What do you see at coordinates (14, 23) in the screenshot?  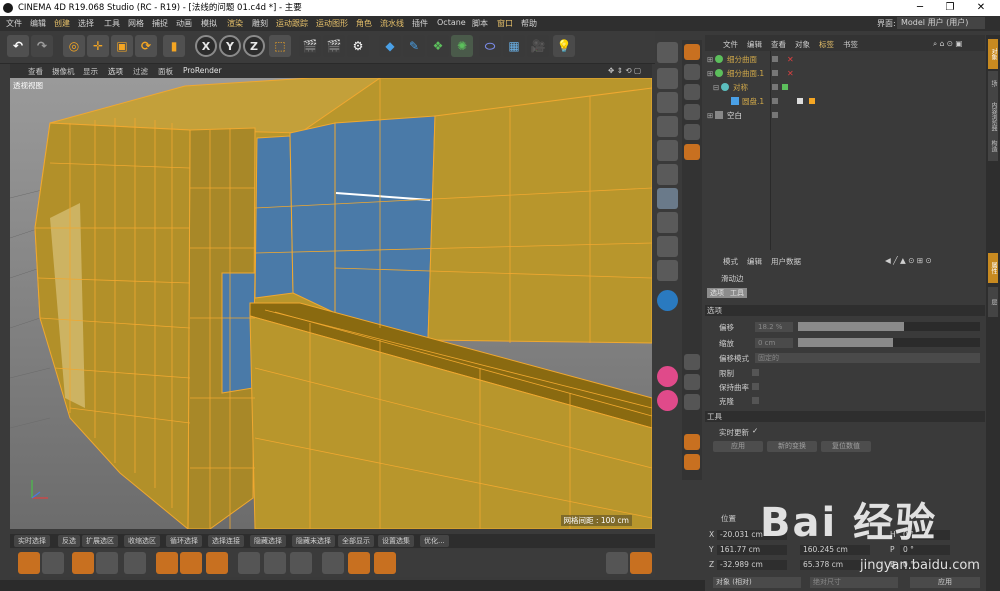 I see `menu-file: 文件` at bounding box center [14, 23].